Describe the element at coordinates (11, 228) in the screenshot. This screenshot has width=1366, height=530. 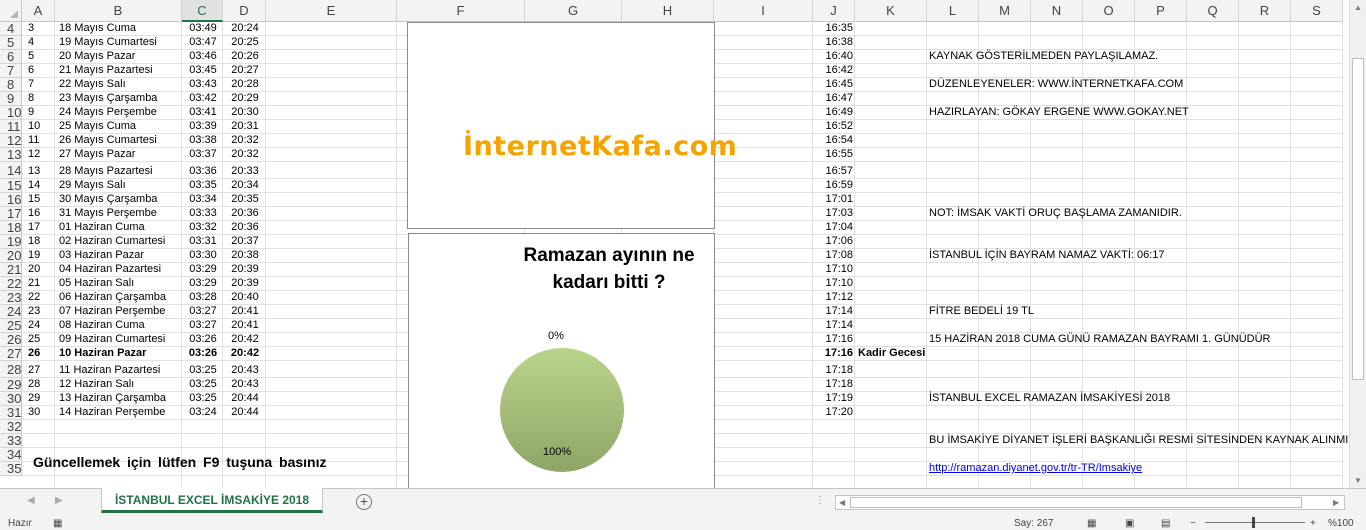
I see `row-header: 18` at that location.